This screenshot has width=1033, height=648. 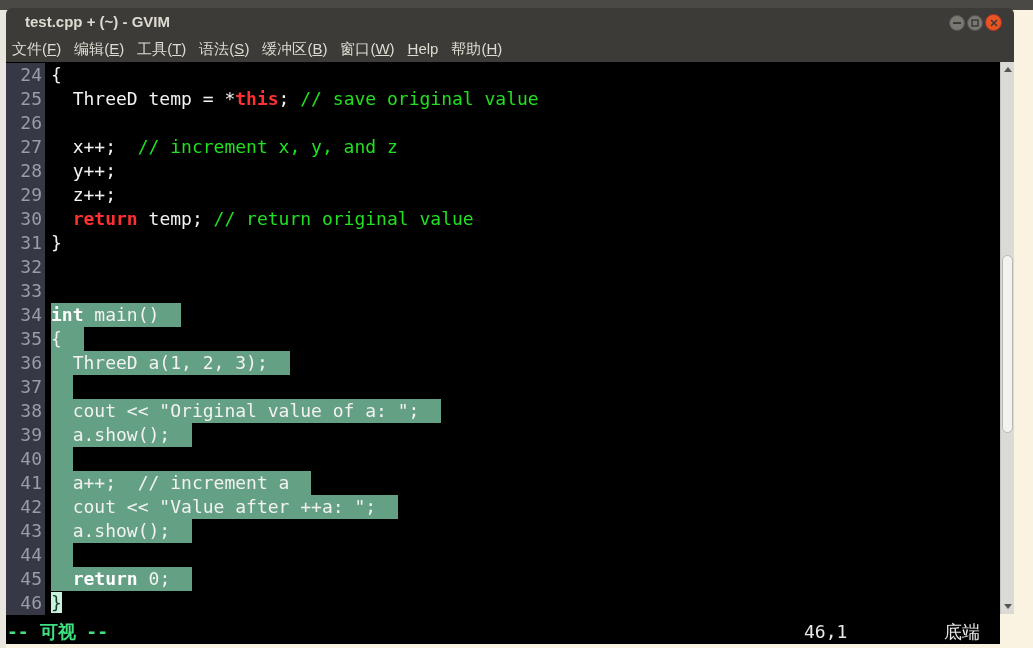 I want to click on window-title: test.cpp + (~) - GVIM, so click(x=98, y=22).